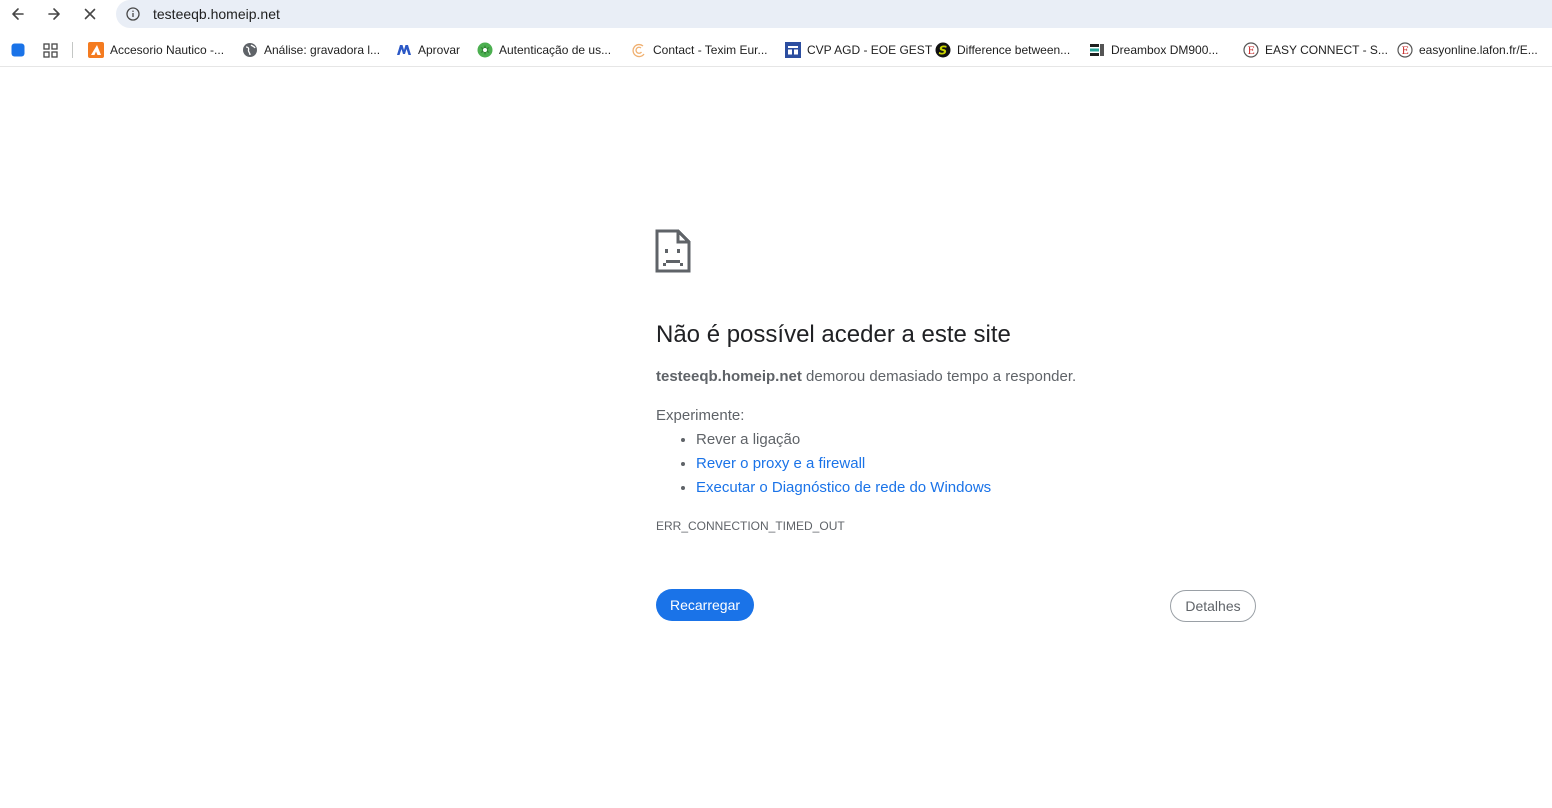  Describe the element at coordinates (72, 50) in the screenshot. I see `bookmarks-separator` at that location.